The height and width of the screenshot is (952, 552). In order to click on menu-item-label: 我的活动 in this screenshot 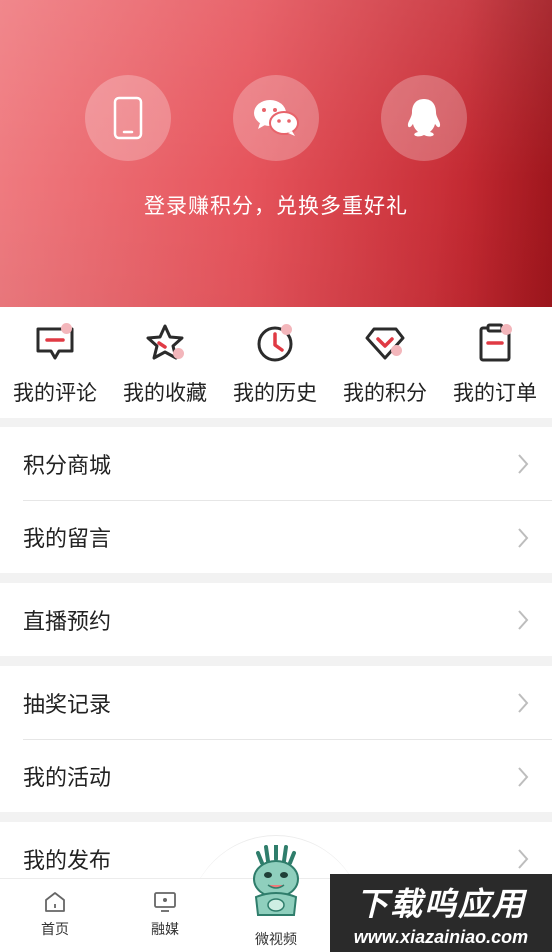, I will do `click(67, 777)`.